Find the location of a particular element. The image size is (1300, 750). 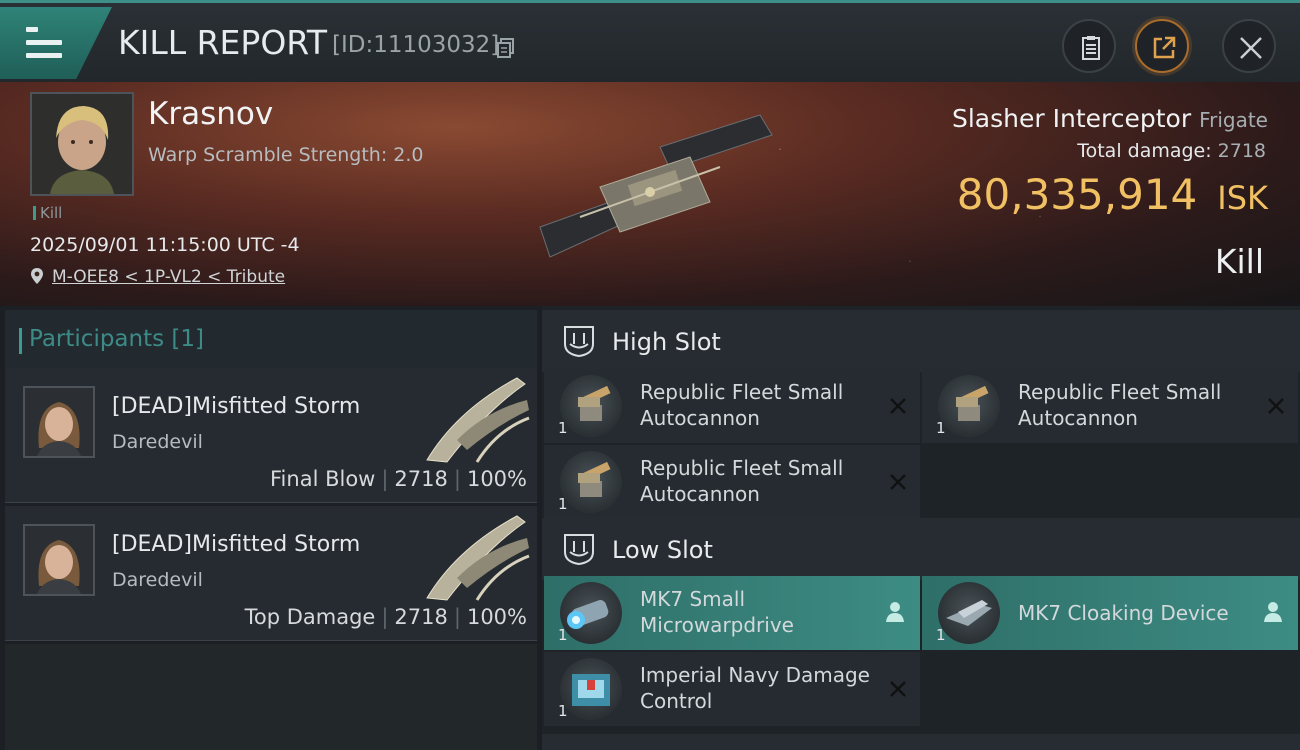

close-button is located at coordinates (1249, 46).